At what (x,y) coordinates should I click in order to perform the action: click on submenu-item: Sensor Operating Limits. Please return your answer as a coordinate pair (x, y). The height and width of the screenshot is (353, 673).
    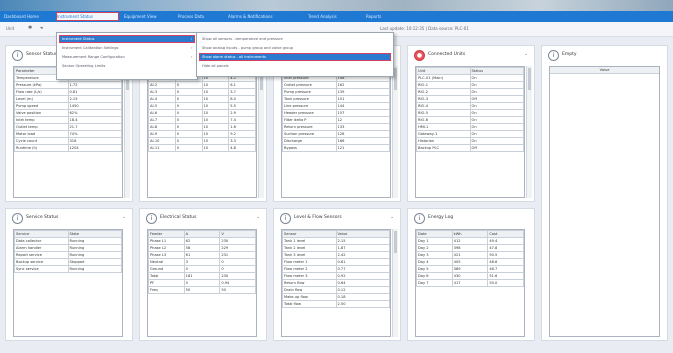
    Looking at the image, I should click on (127, 66).